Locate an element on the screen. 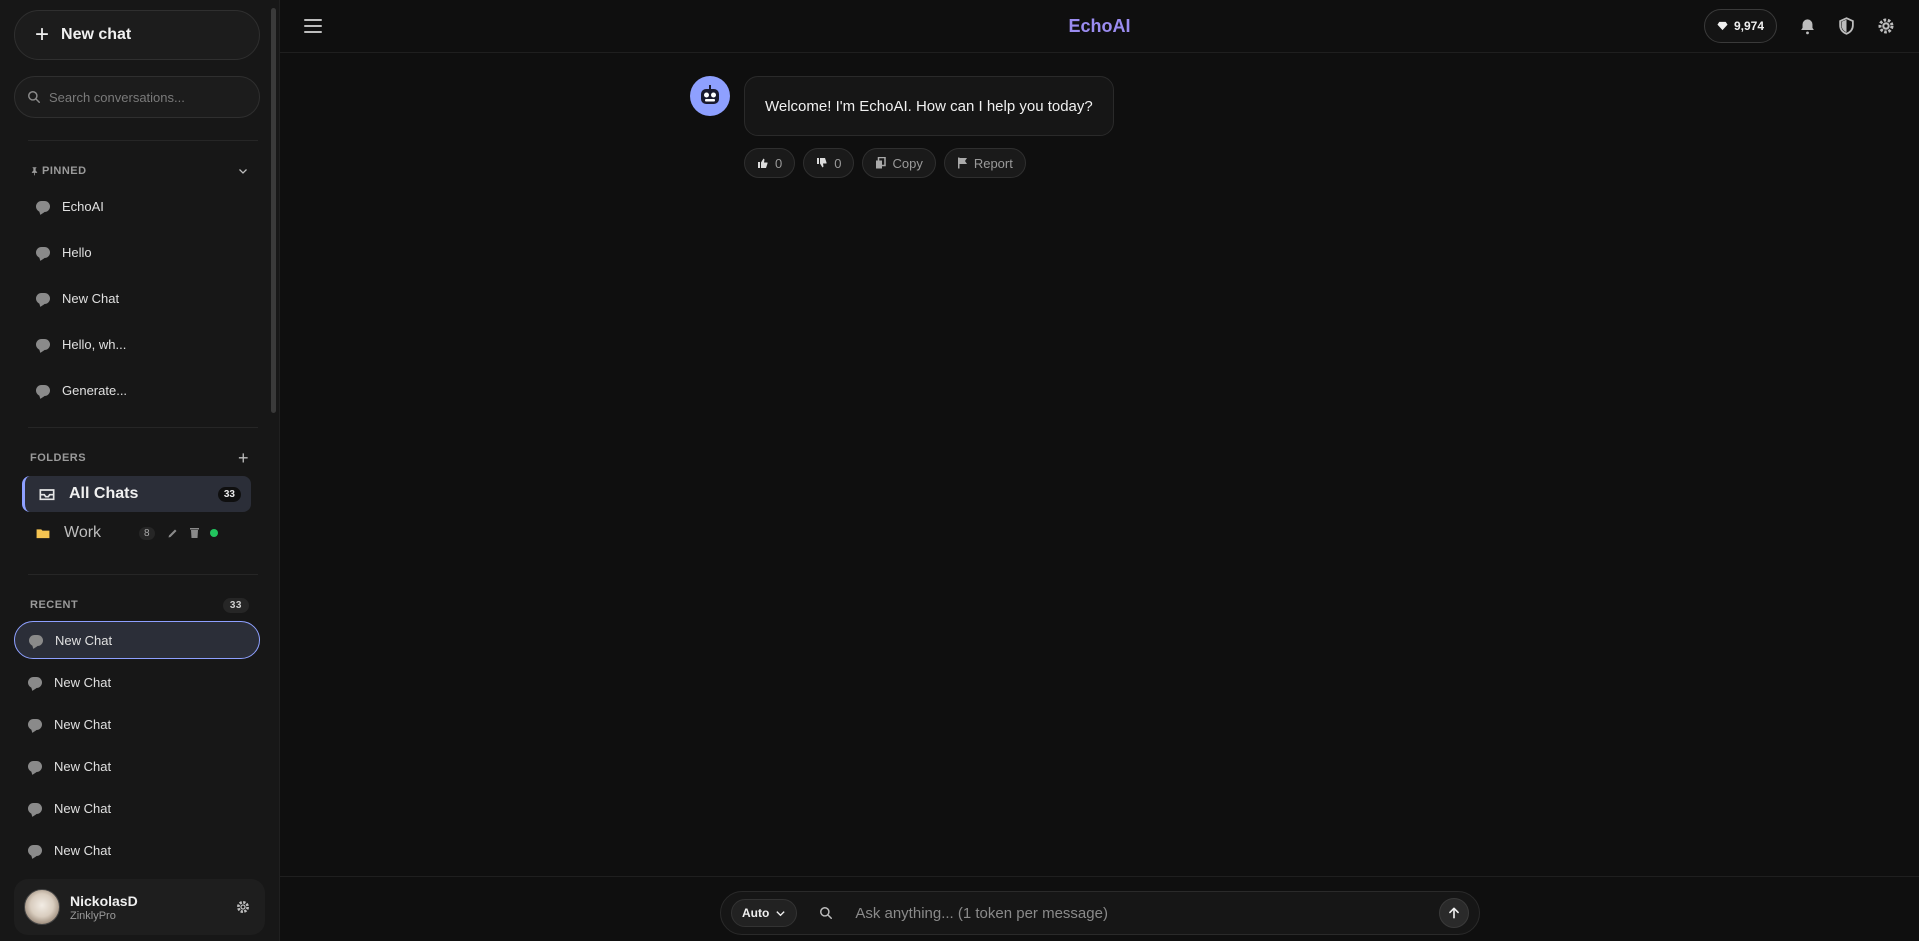 Image resolution: width=1919 pixels, height=941 pixels. flag-icon is located at coordinates (962, 163).